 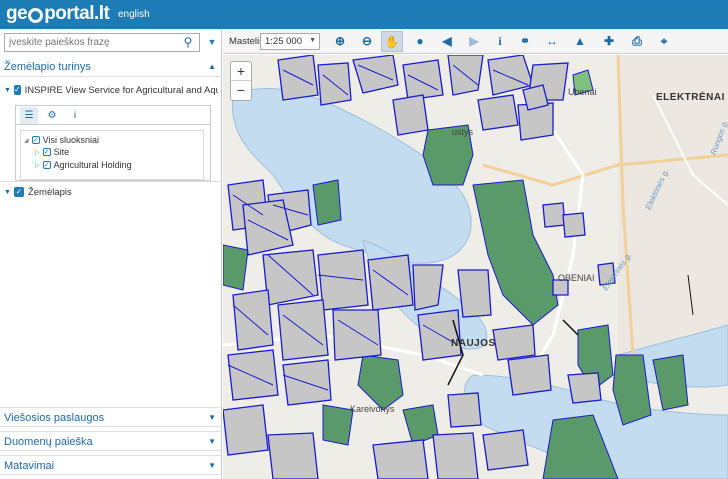 What do you see at coordinates (364, 14) in the screenshot?
I see `top-bar: ge portal.lt english` at bounding box center [364, 14].